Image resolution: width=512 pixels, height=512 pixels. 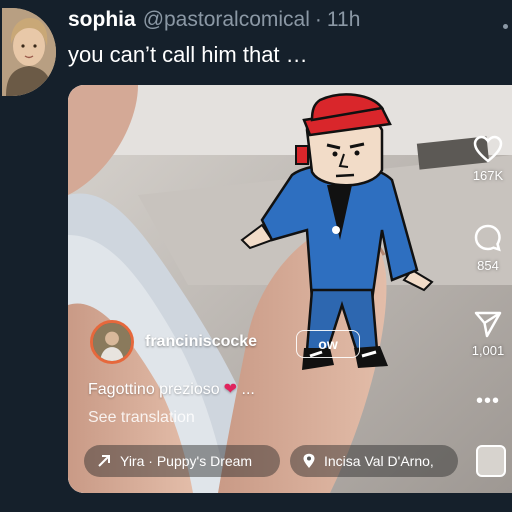 What do you see at coordinates (186, 461) in the screenshot?
I see `music-label: Yira · Puppy's Dream` at bounding box center [186, 461].